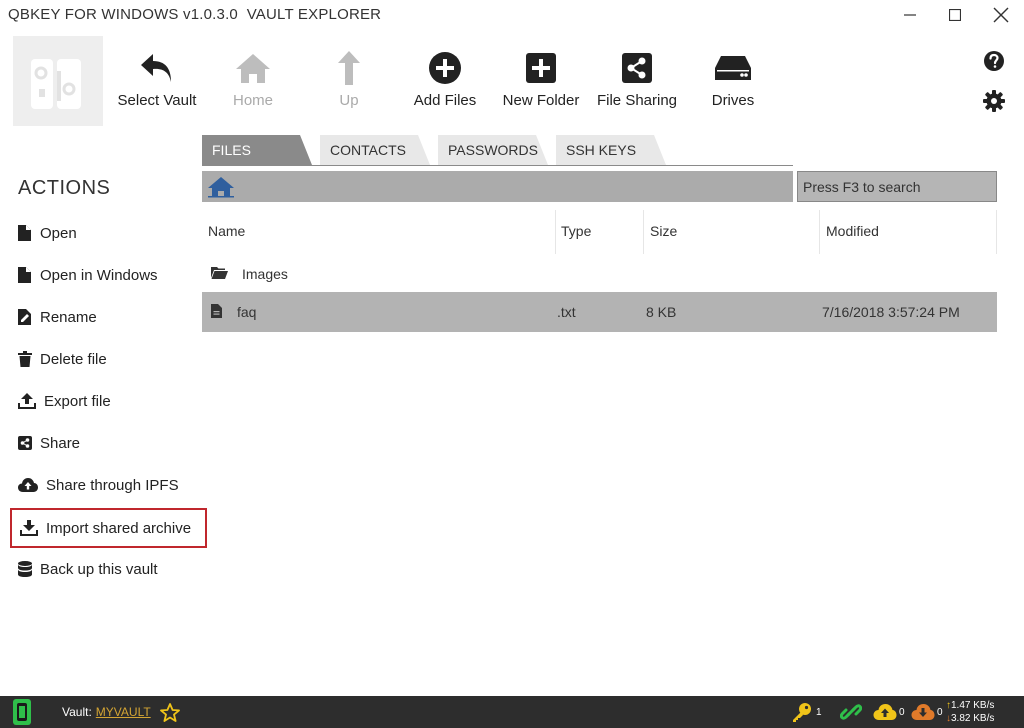 Image resolution: width=1024 pixels, height=728 pixels. What do you see at coordinates (247, 312) in the screenshot?
I see `file-name: faq` at bounding box center [247, 312].